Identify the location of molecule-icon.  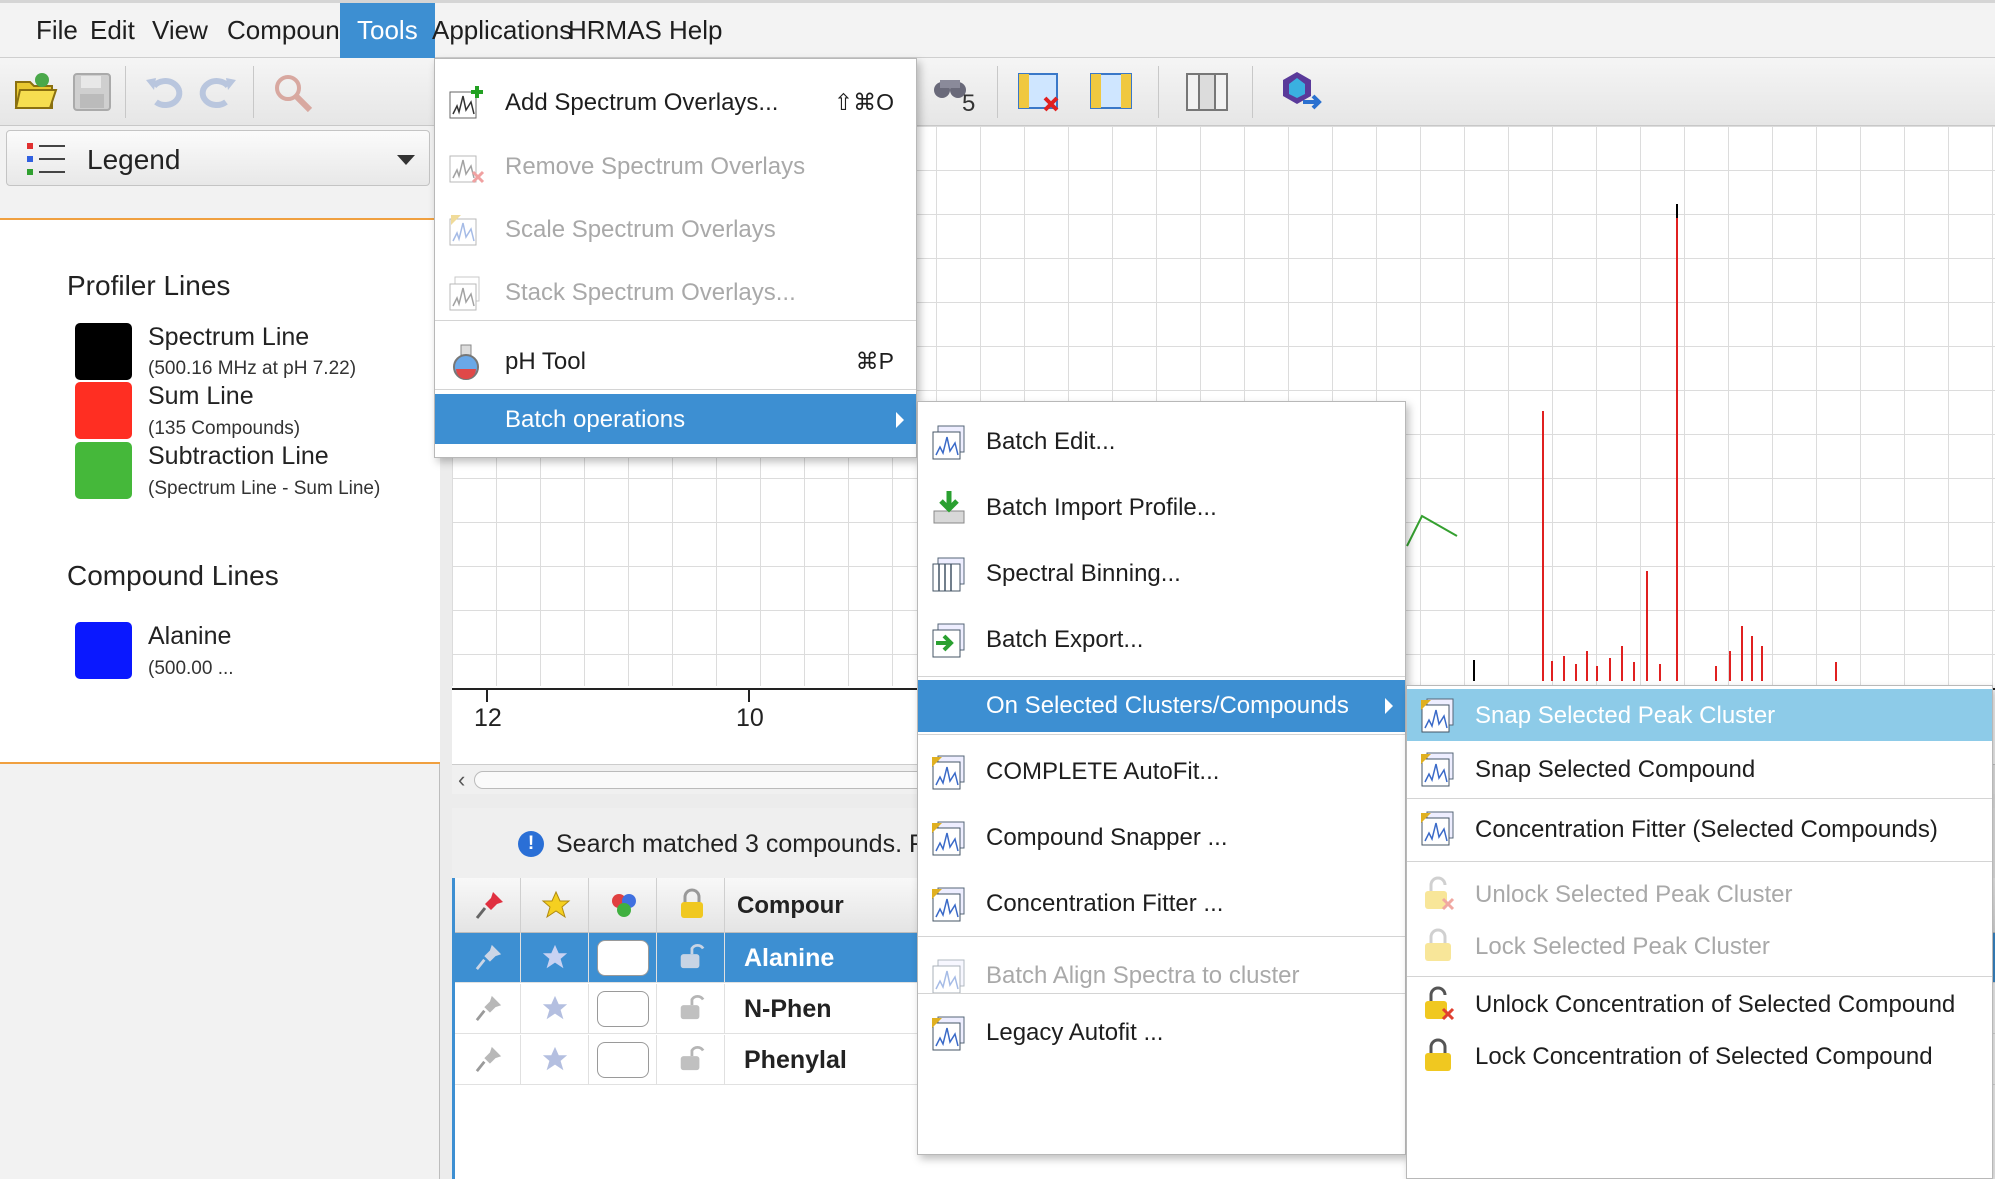
(1299, 92).